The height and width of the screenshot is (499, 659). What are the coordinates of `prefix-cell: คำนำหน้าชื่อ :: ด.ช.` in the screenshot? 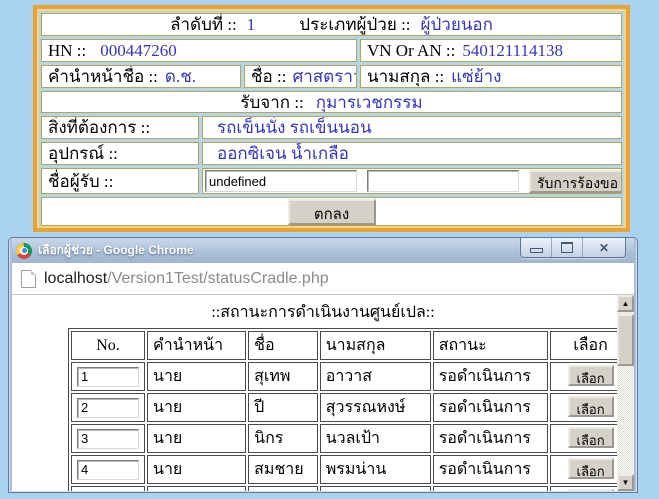 It's located at (141, 76).